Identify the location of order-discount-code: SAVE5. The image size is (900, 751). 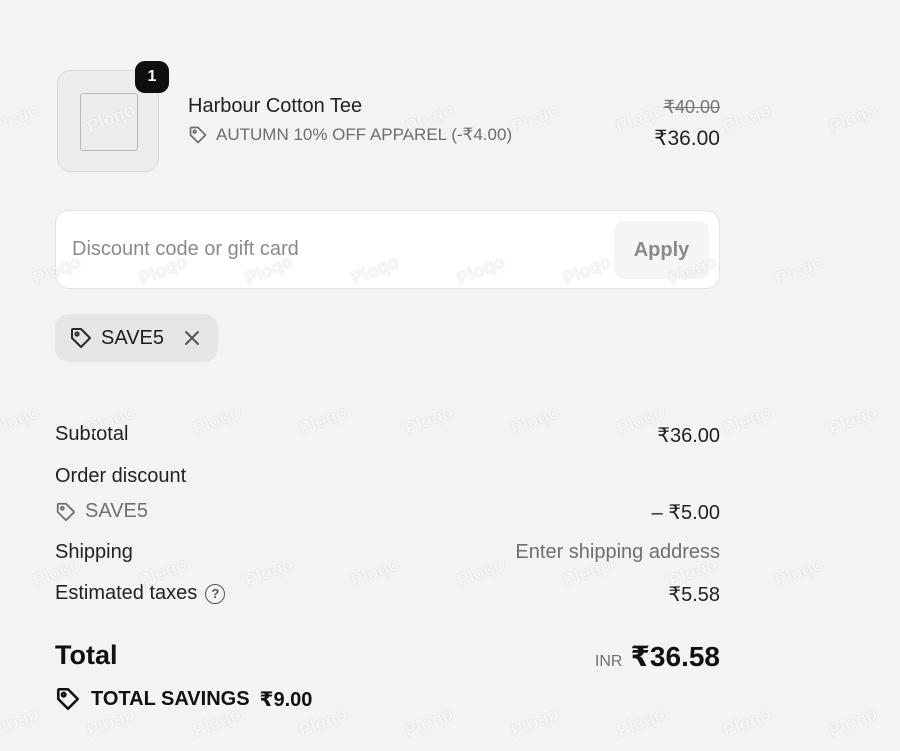
(101, 511).